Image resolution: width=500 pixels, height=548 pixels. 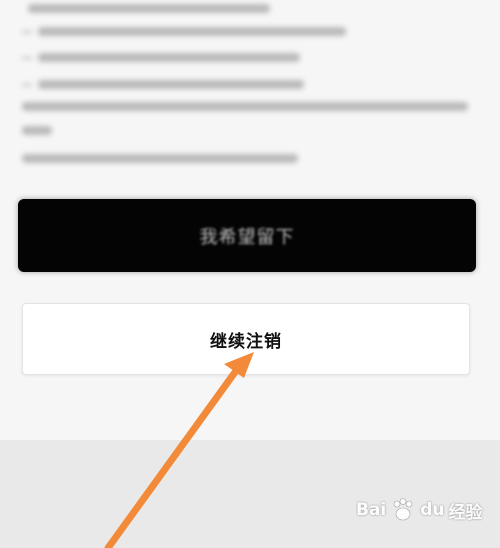 I want to click on continue-deactivation-button: 继续注销, so click(x=246, y=339).